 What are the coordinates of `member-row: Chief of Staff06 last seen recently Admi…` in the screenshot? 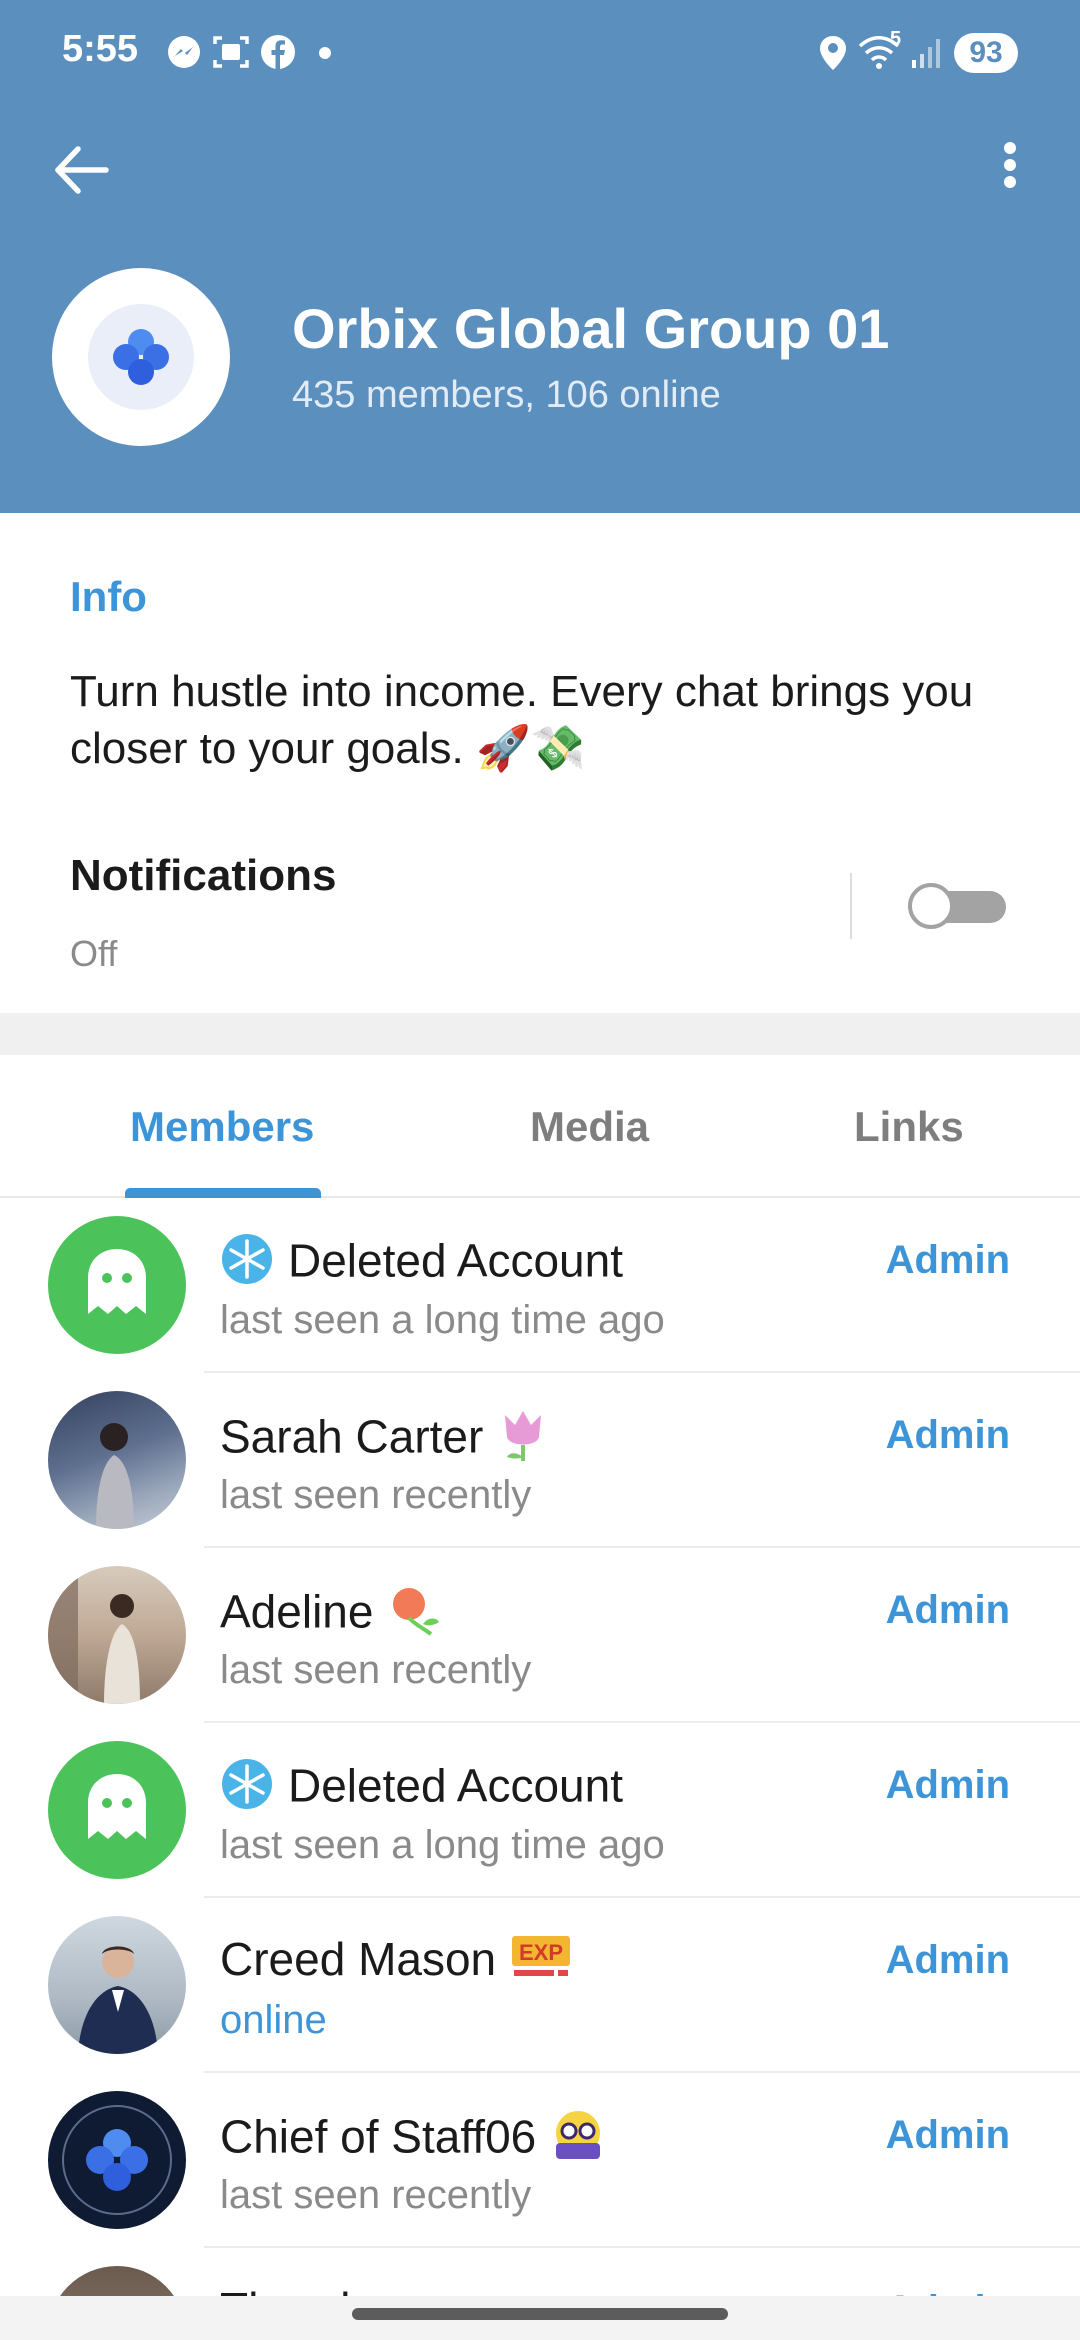 It's located at (540, 2160).